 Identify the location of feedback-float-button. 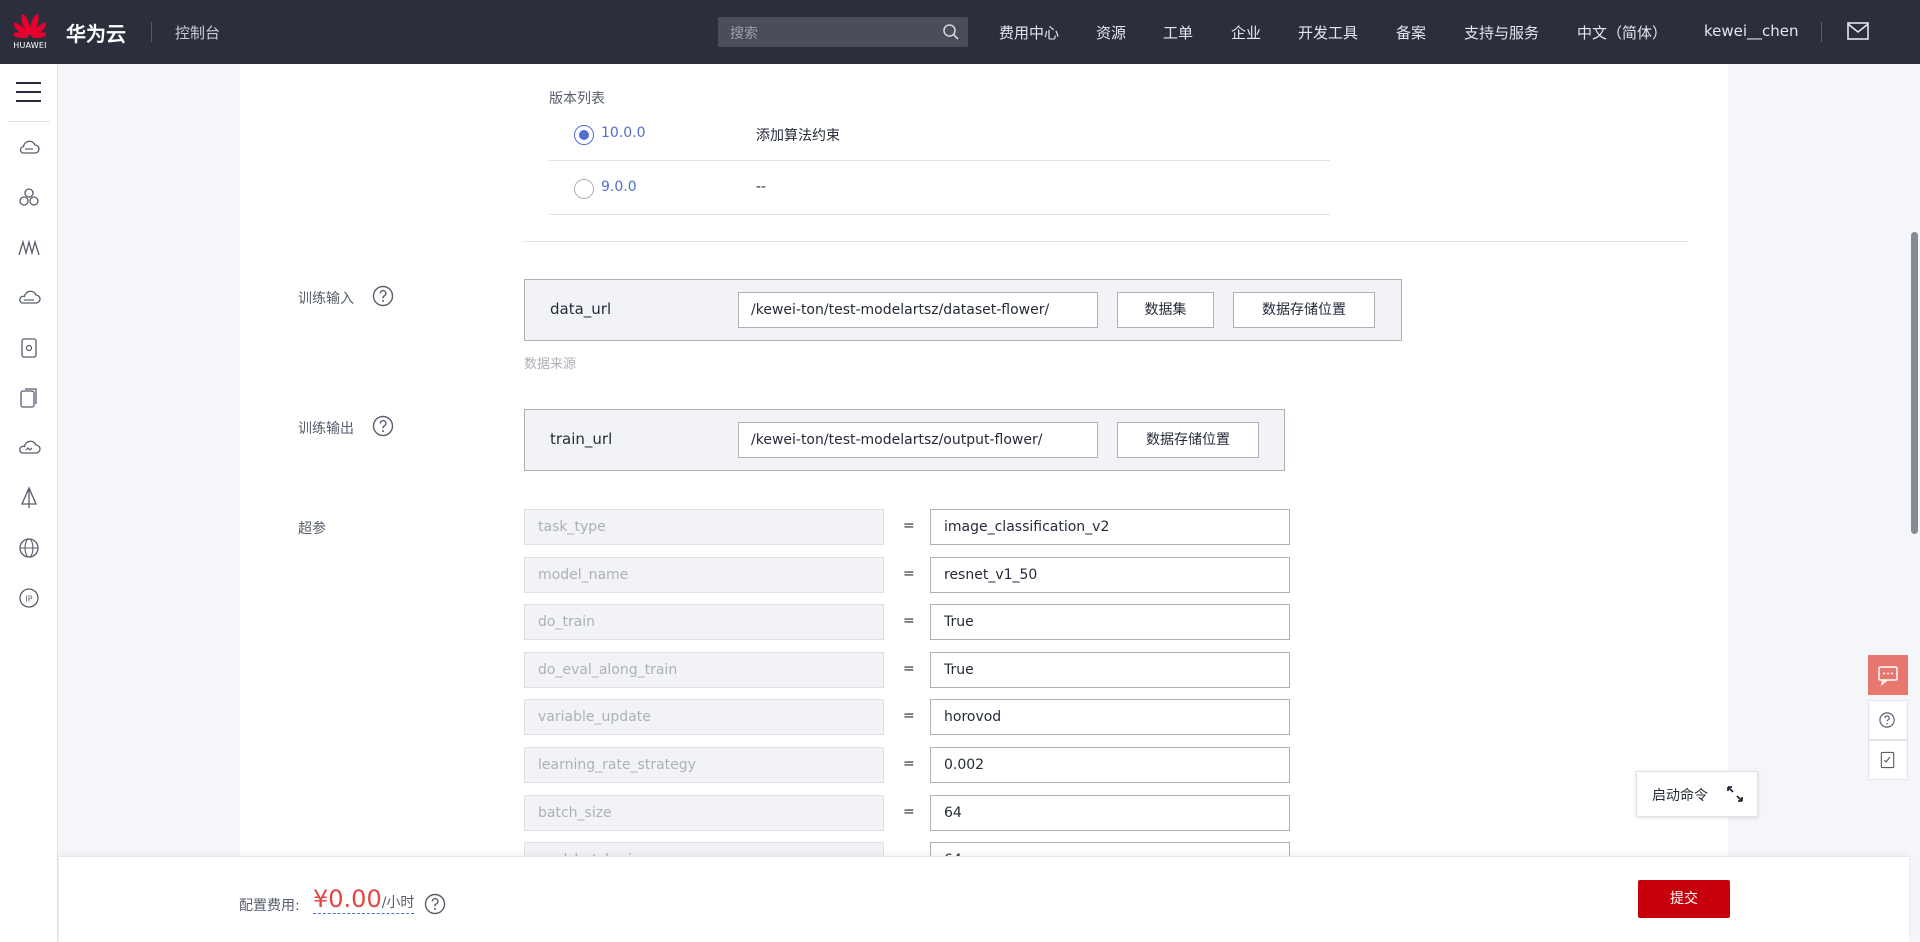
(1888, 760).